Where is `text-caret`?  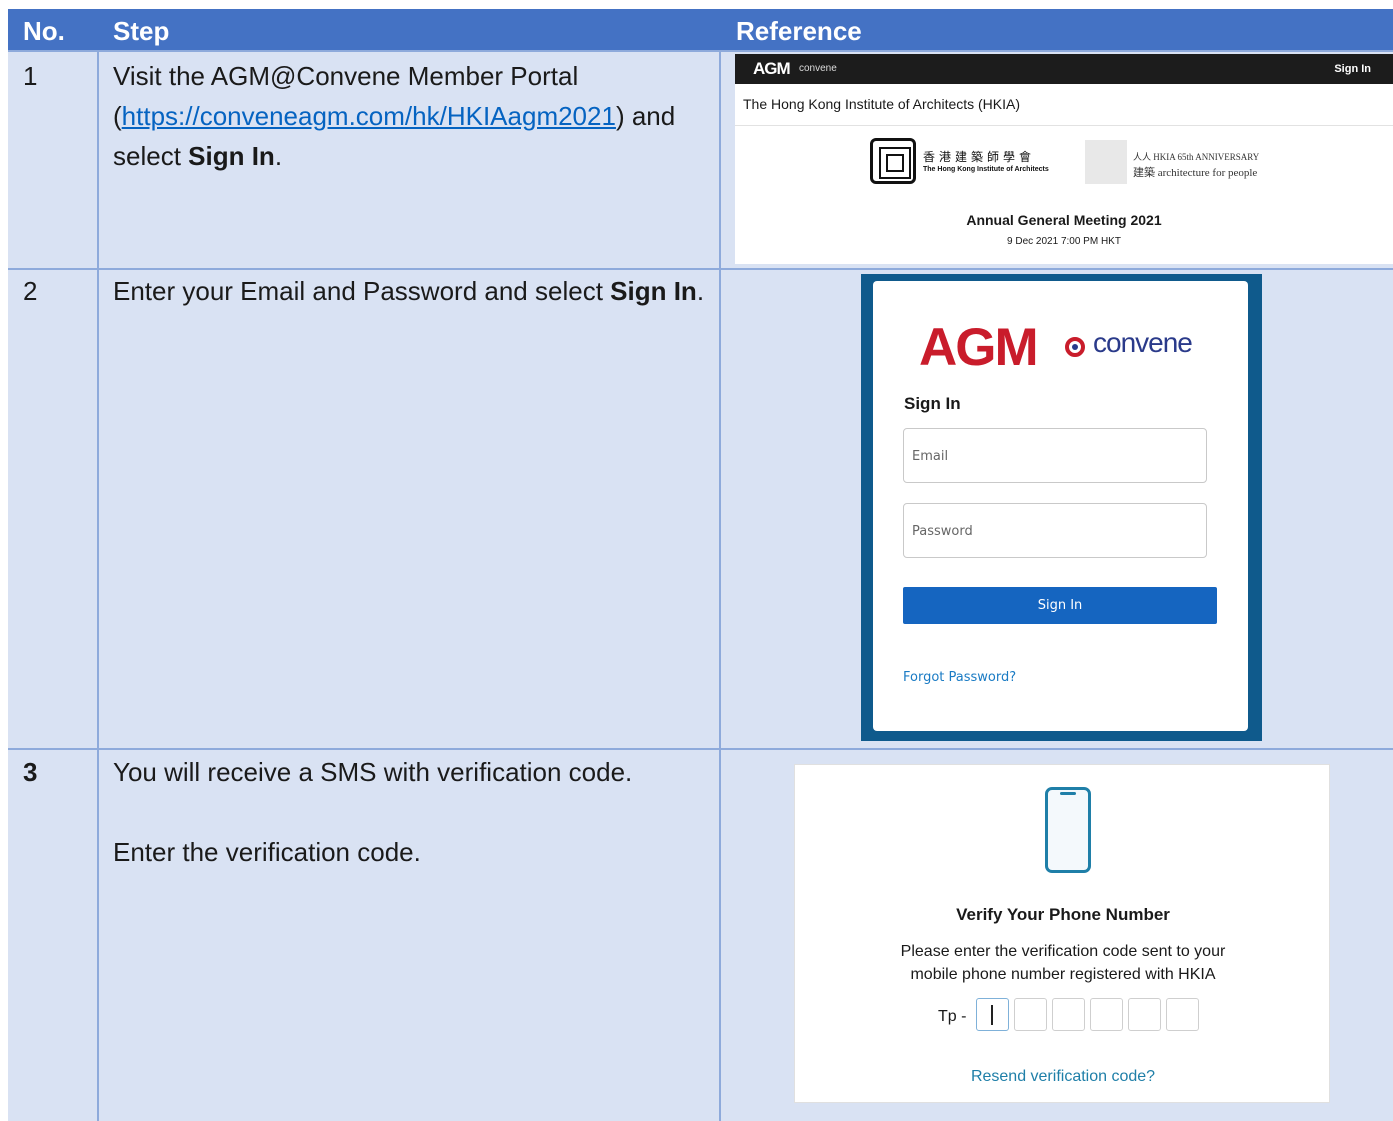
text-caret is located at coordinates (992, 1015).